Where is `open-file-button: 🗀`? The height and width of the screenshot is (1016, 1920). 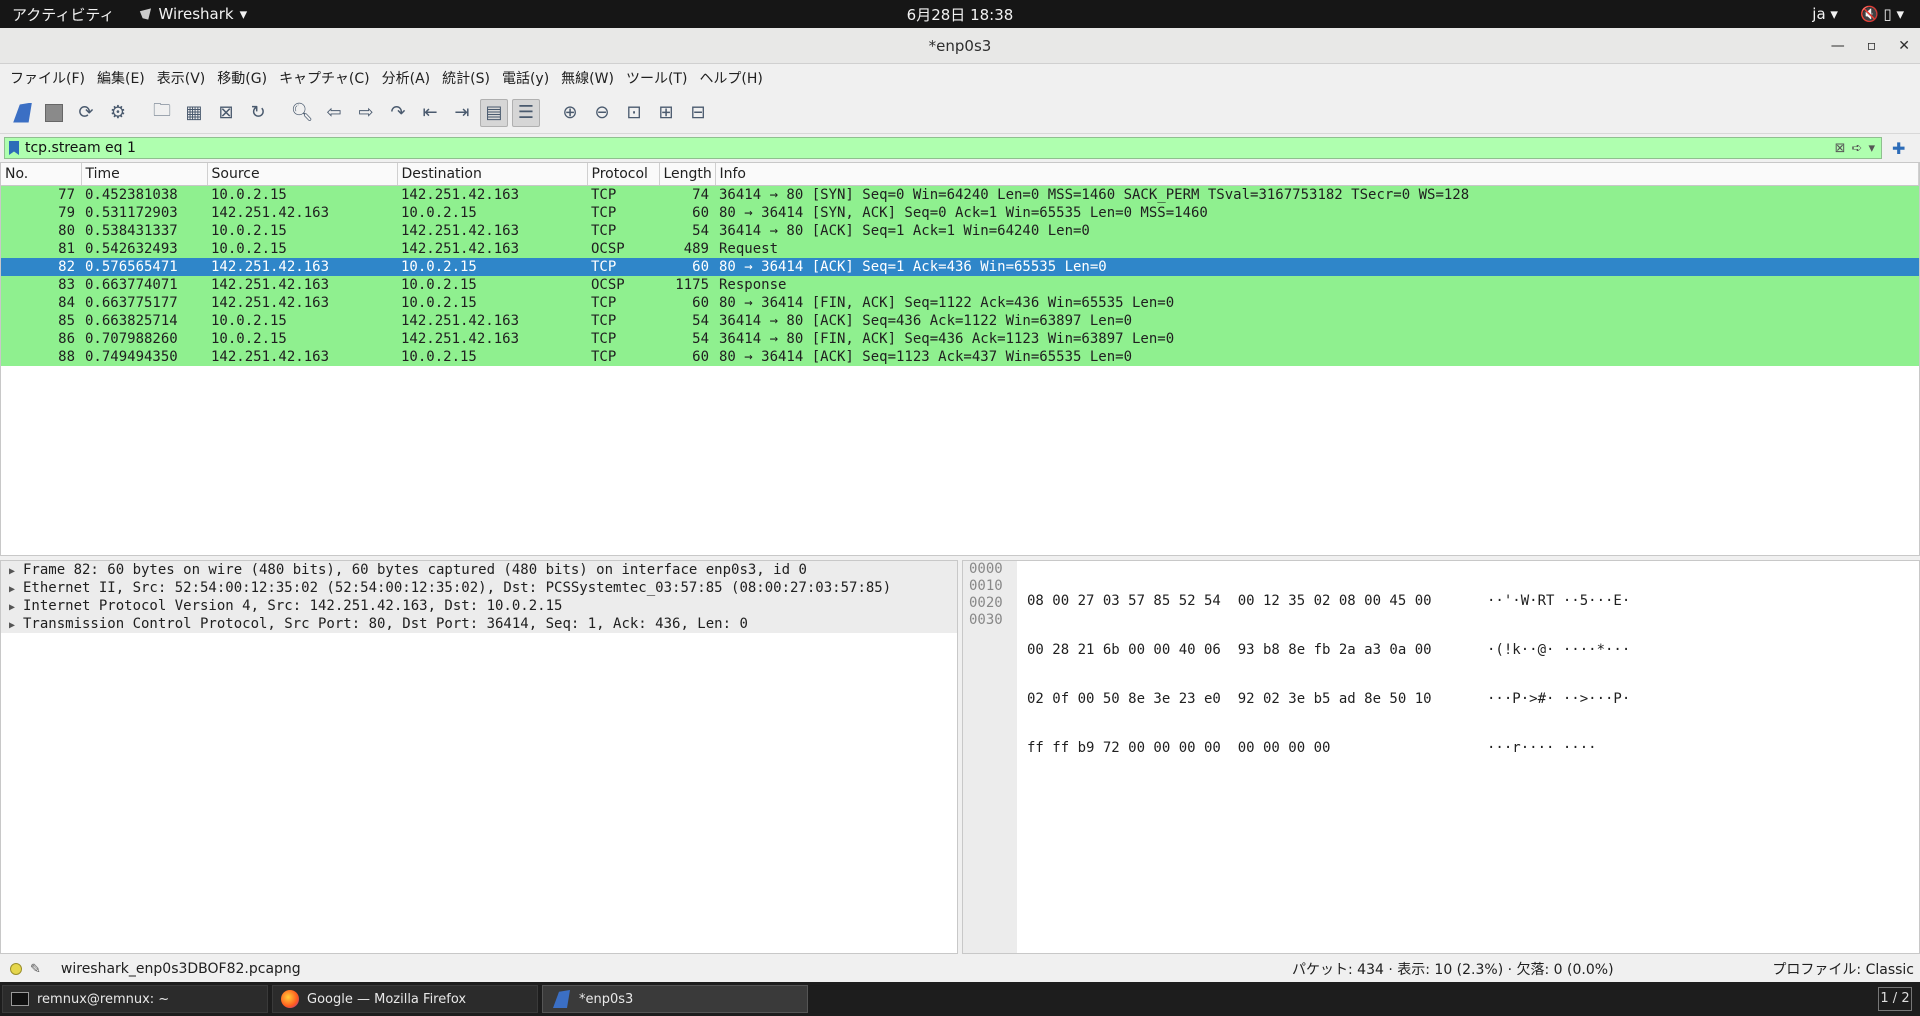
open-file-button: 🗀 is located at coordinates (162, 113).